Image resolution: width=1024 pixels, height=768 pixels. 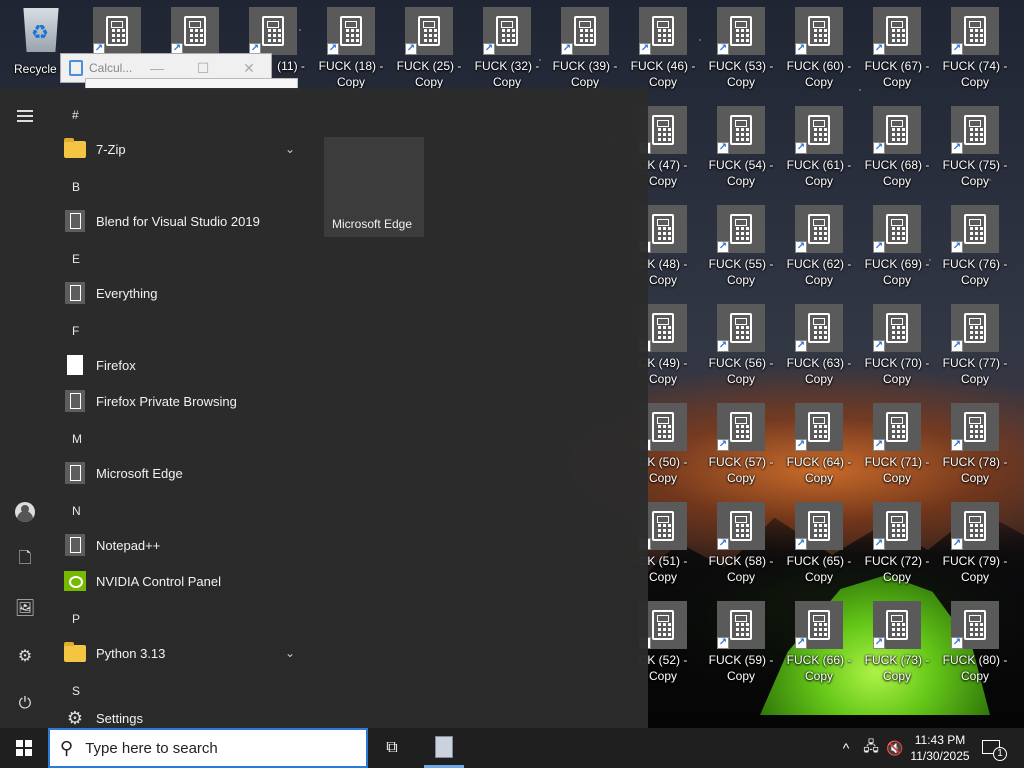 I want to click on desktop-shortcut: ↗ FUCK (46) - Copy, so click(x=663, y=46).